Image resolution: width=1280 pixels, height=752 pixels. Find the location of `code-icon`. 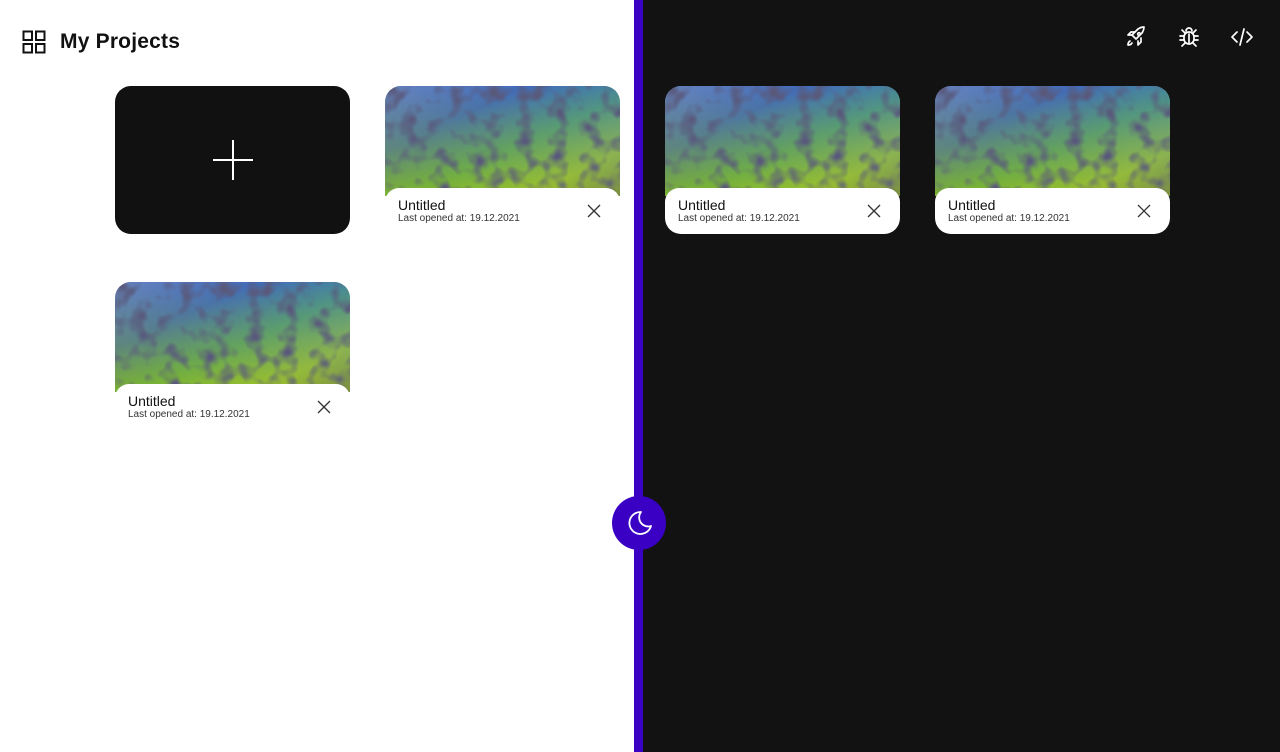

code-icon is located at coordinates (1242, 37).